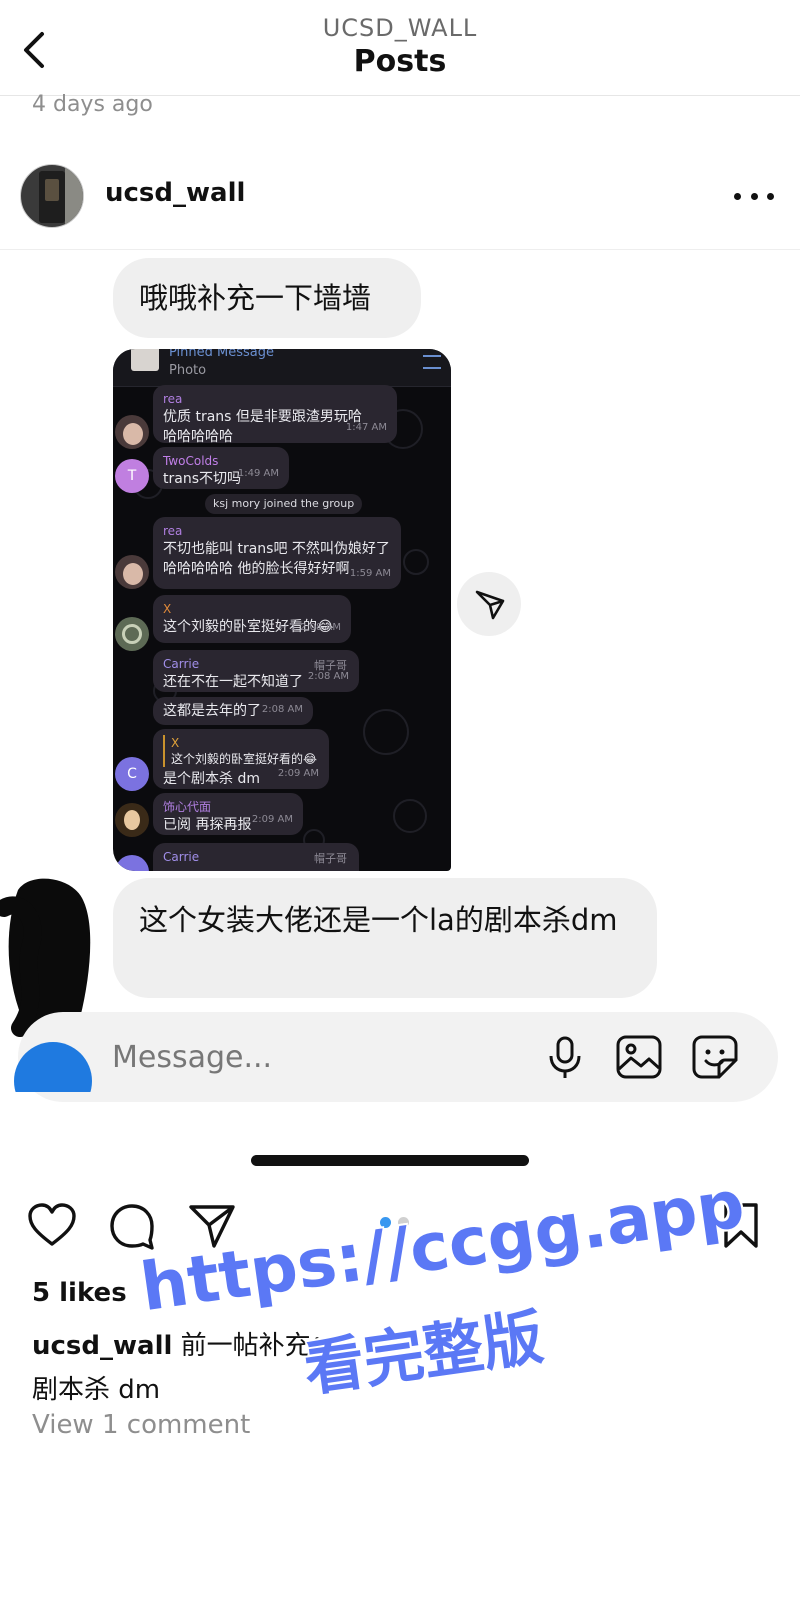  Describe the element at coordinates (320, 627) in the screenshot. I see `time: 2:08 AM` at that location.